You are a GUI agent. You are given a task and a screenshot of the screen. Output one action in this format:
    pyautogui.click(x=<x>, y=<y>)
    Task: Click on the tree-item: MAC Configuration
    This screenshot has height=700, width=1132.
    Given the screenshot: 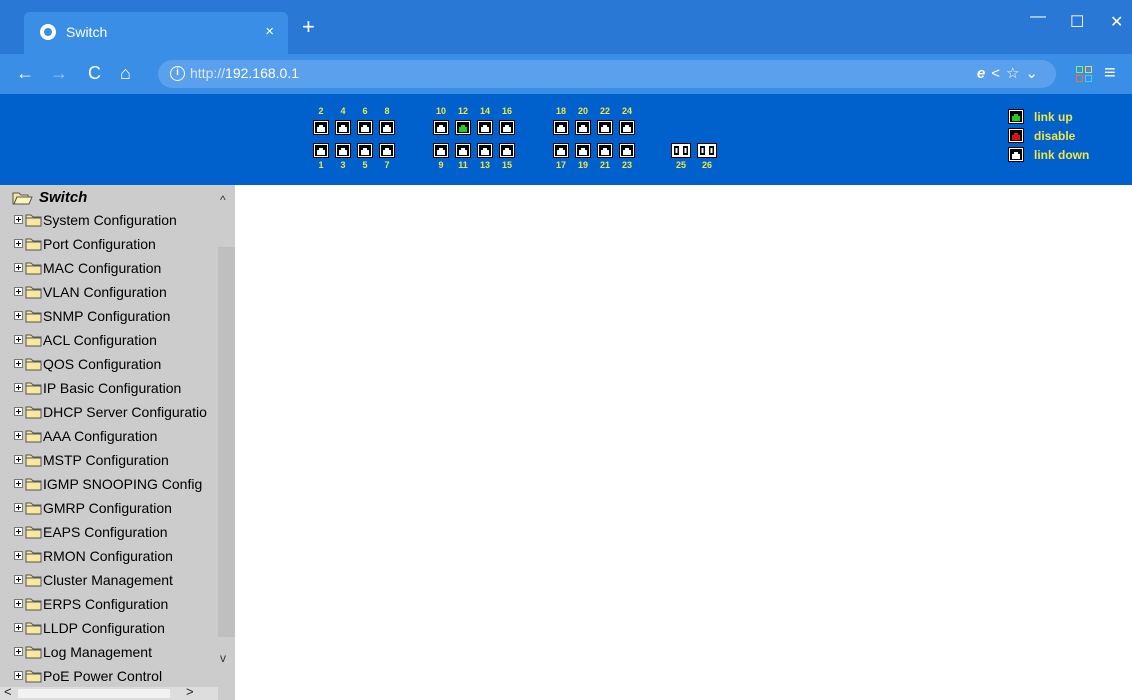 What is the action you would take?
    pyautogui.click(x=116, y=269)
    